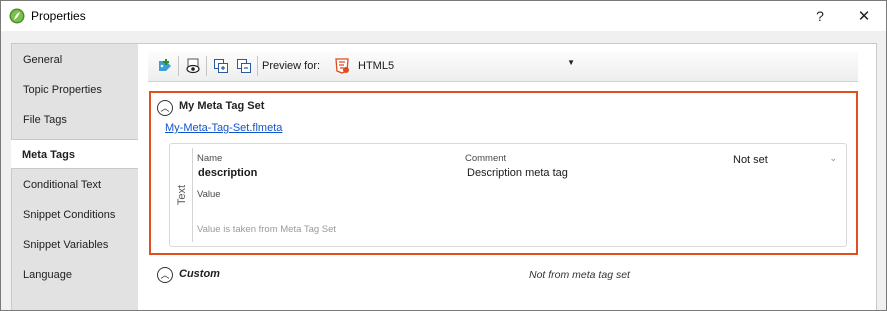 The height and width of the screenshot is (311, 887). Describe the element at coordinates (443, 16) in the screenshot. I see `title-bar: Properties ? ✕` at that location.